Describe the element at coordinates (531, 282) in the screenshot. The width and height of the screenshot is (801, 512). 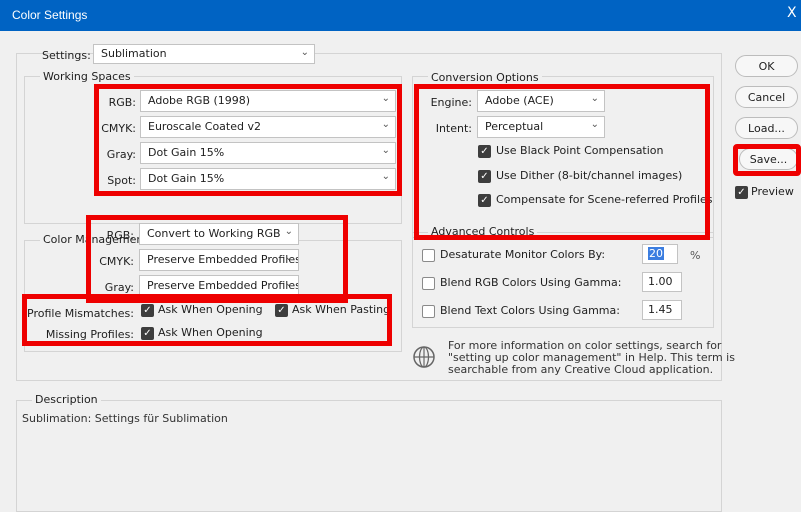
I see `blend-rgb-label: Blend RGB Colors Using Gamma:` at that location.